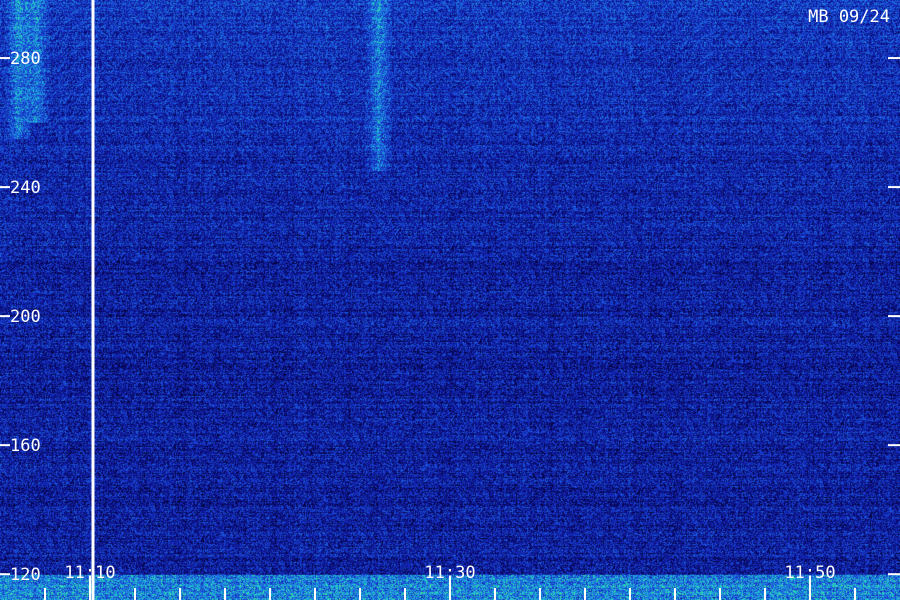 The height and width of the screenshot is (600, 900). I want to click on y-tick-label: 200, so click(25, 317).